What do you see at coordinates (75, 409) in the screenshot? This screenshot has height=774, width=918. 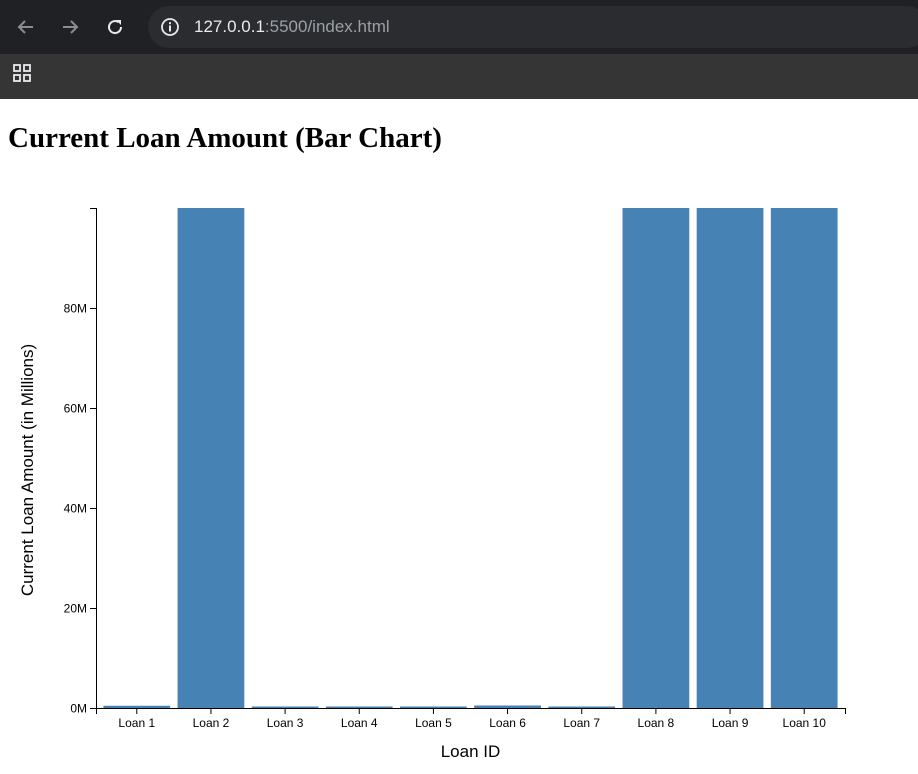 I see `y-tick-label: 60M` at bounding box center [75, 409].